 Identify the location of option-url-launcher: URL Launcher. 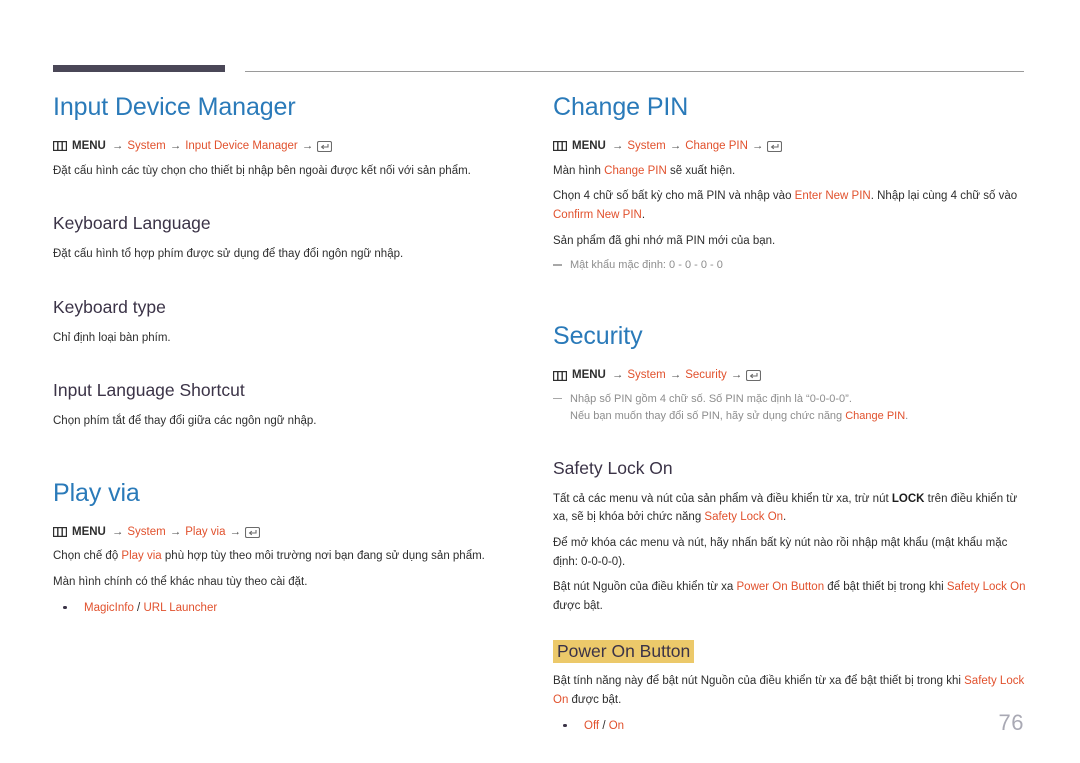
(180, 607).